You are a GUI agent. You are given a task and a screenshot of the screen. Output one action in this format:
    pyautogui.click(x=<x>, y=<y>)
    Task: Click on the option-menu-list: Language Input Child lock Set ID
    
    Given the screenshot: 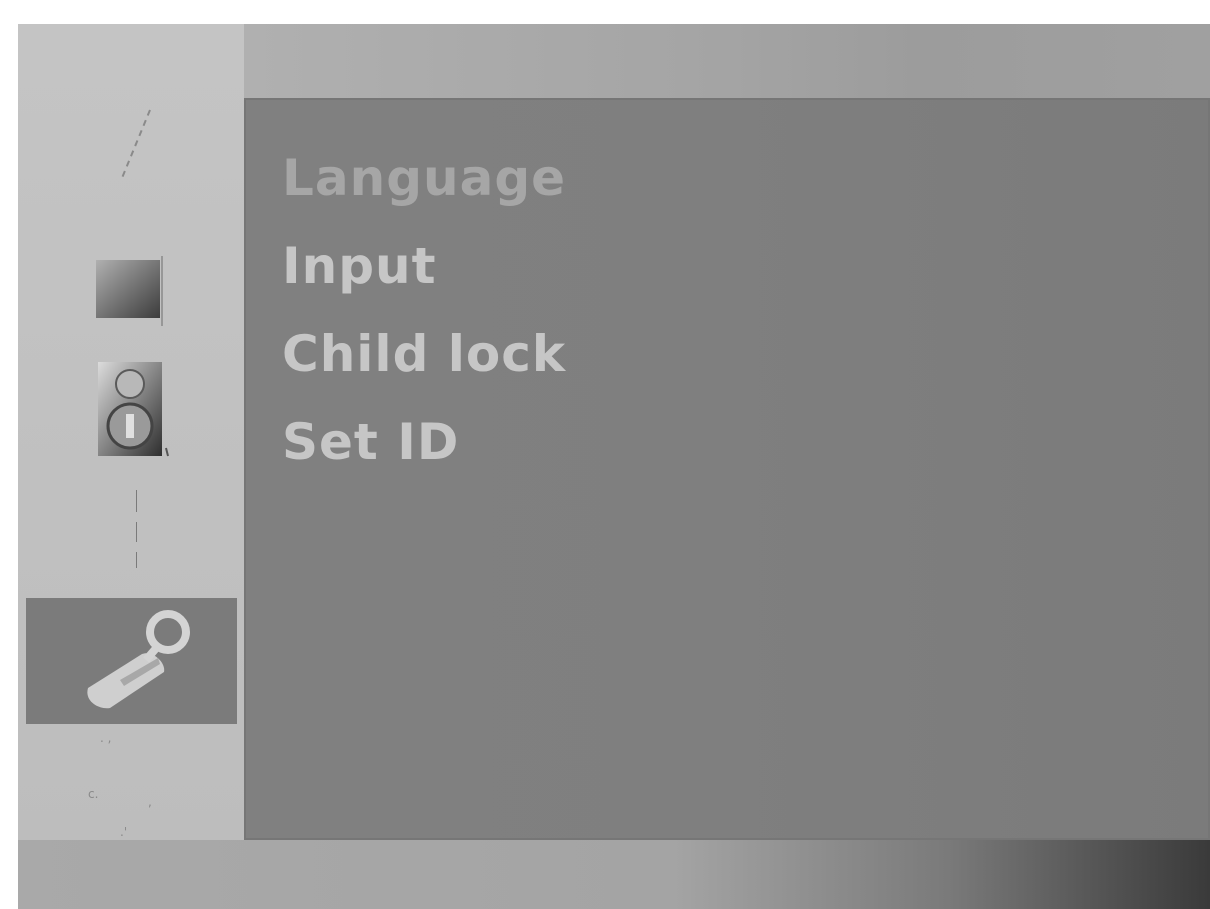 What is the action you would take?
    pyautogui.click(x=424, y=310)
    